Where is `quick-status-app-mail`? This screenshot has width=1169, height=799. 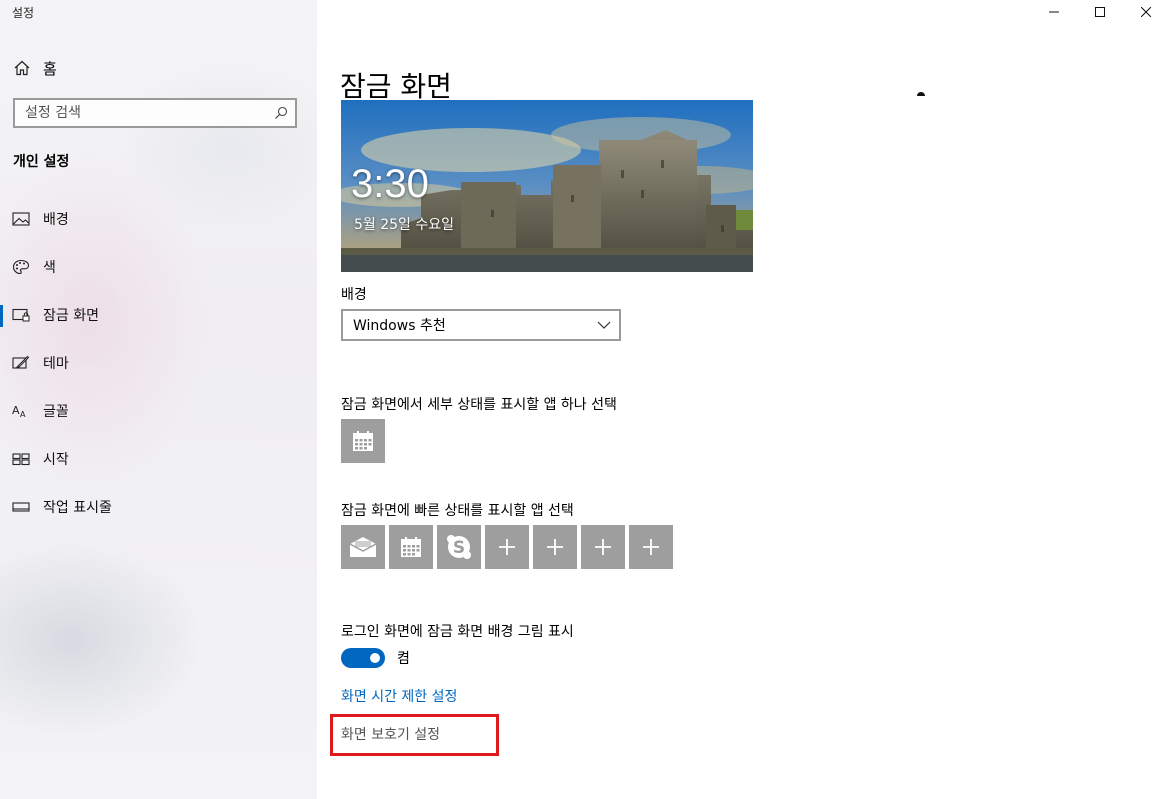 quick-status-app-mail is located at coordinates (363, 547).